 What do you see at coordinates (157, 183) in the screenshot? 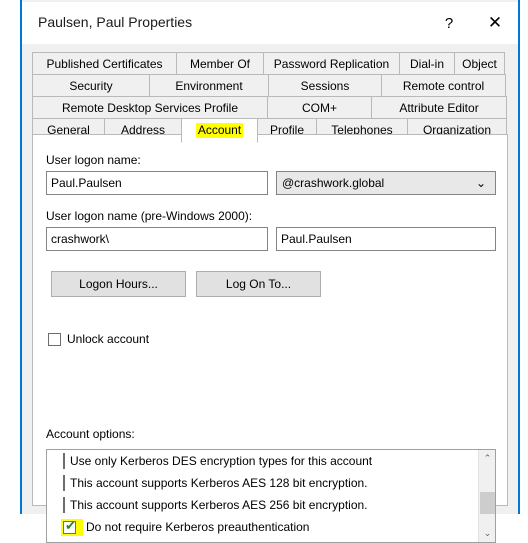
I see `user-logon-name-input: Paul.Paulsen` at bounding box center [157, 183].